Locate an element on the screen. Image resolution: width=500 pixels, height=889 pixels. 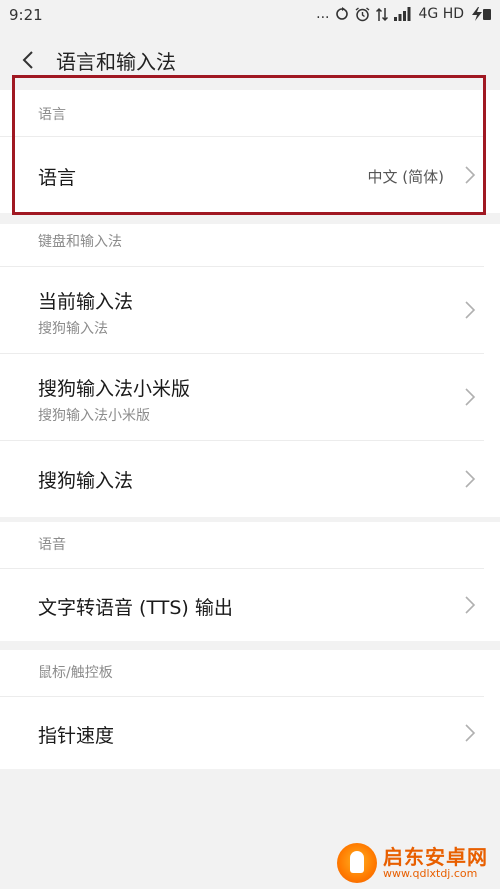
alarm-icon is located at coordinates (363, 13).